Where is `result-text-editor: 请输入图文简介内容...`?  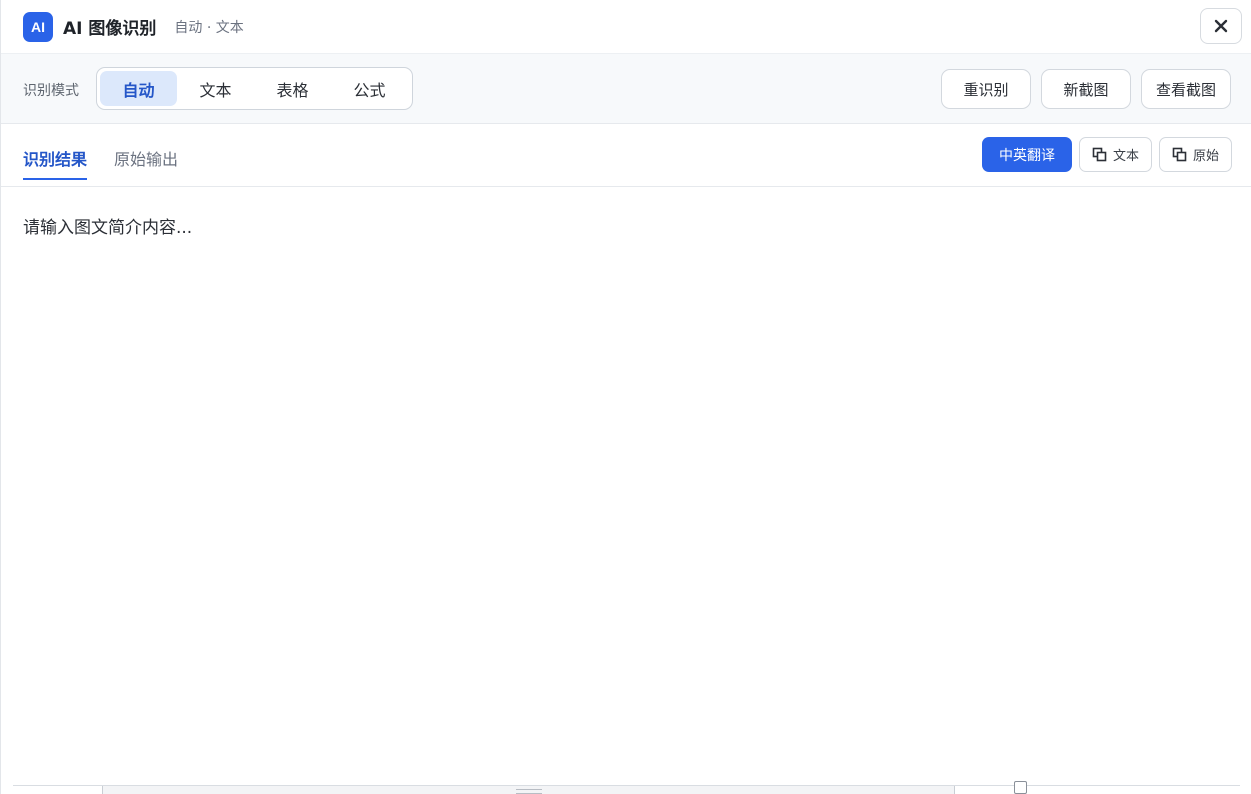 result-text-editor: 请输入图文简介内容... is located at coordinates (623, 225).